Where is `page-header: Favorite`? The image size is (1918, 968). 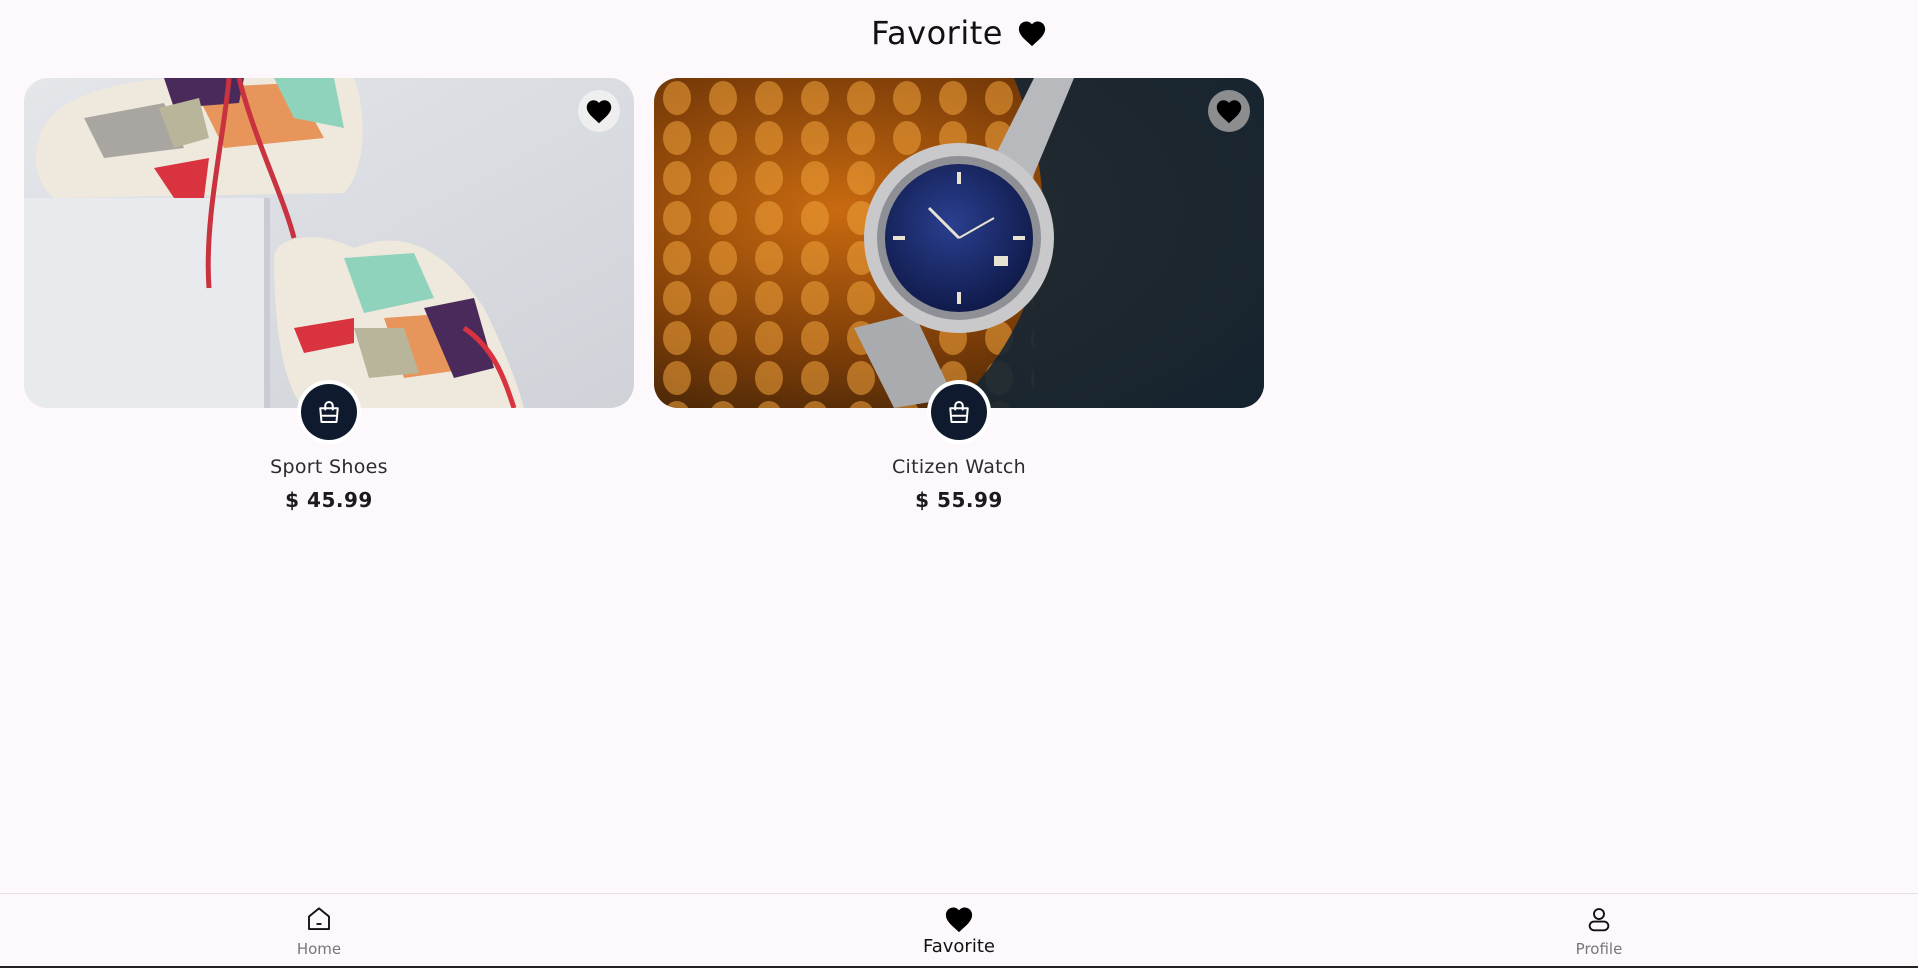
page-header: Favorite is located at coordinates (959, 33).